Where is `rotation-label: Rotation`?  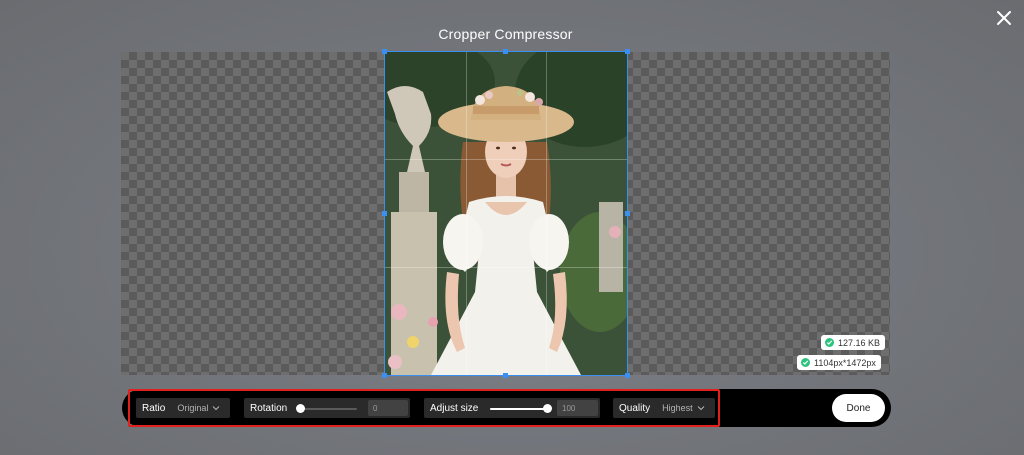 rotation-label: Rotation is located at coordinates (269, 408).